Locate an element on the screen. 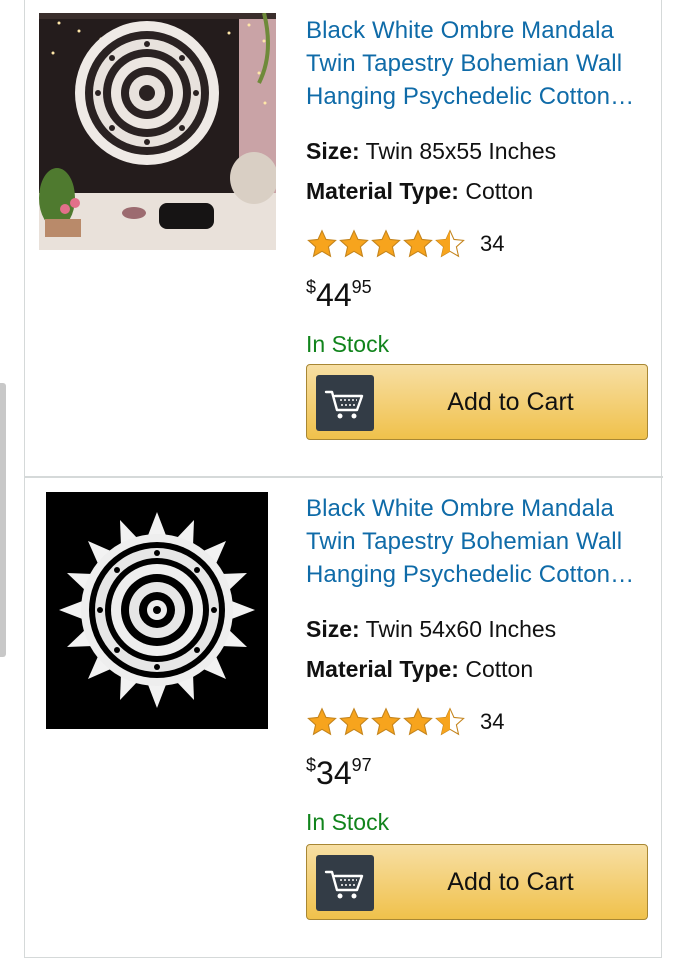 The image size is (686, 960). price-fraction: 97 is located at coordinates (361, 765).